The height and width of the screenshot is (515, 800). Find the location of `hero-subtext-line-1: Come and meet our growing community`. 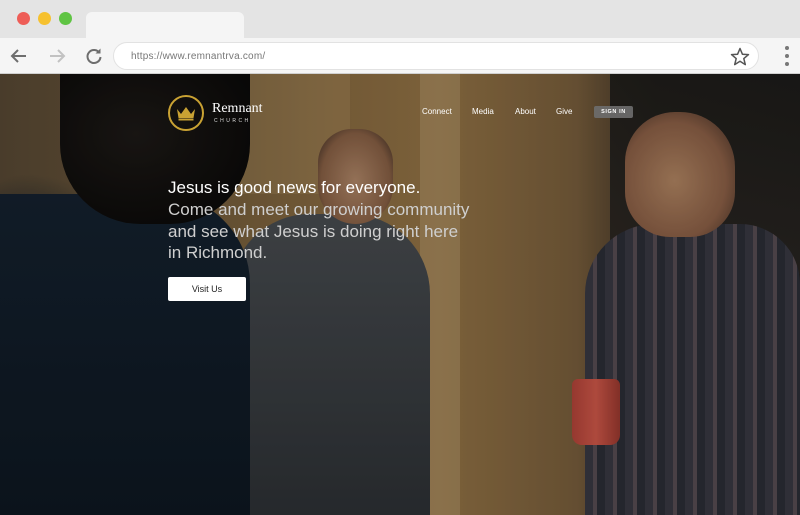

hero-subtext-line-1: Come and meet our growing community is located at coordinates (319, 209).